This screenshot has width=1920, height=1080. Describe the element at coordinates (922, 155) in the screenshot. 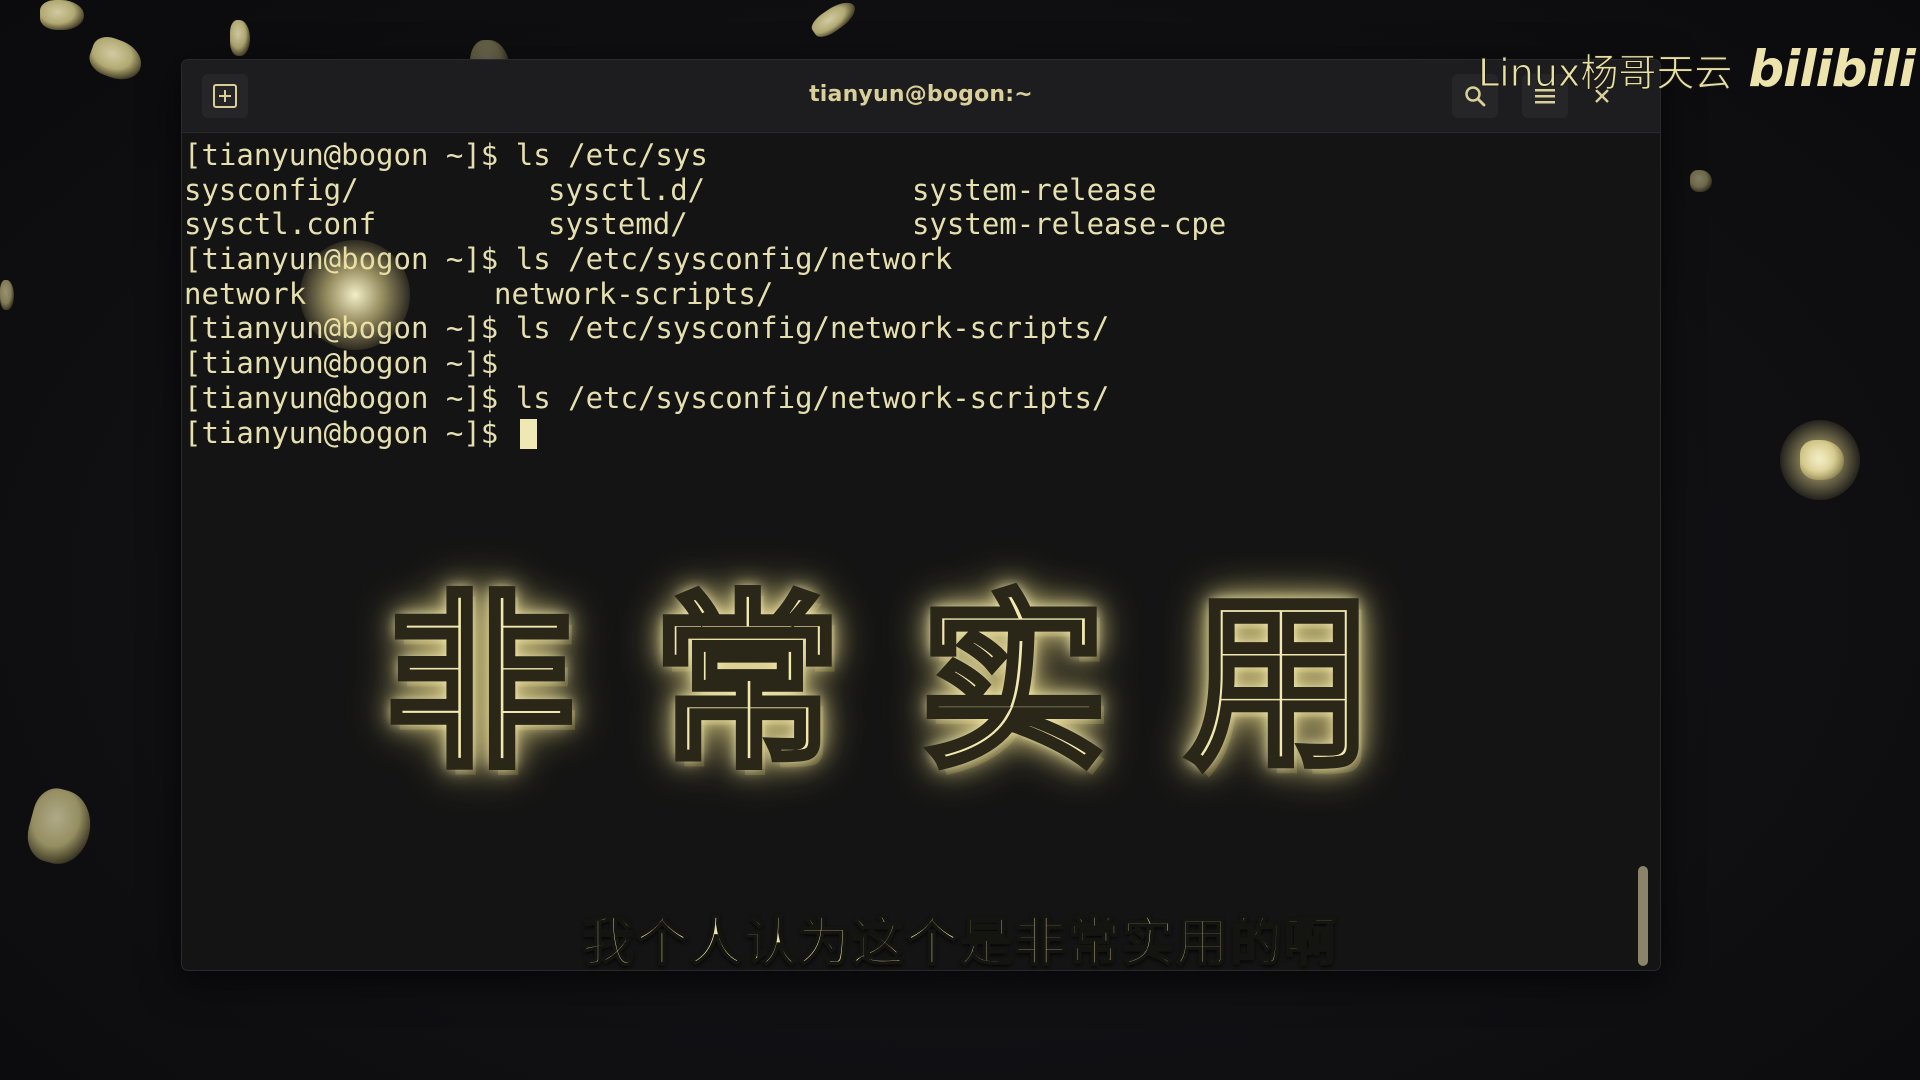

I see `terminal-line: [tianyun@bogon ~]$ ls /etc/sys` at that location.